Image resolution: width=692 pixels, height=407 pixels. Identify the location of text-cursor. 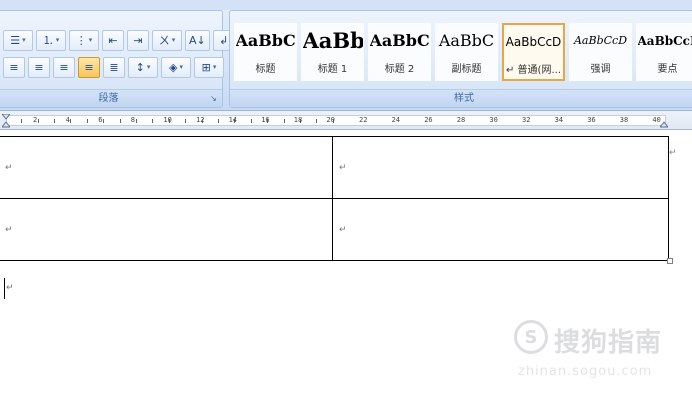
(4, 288).